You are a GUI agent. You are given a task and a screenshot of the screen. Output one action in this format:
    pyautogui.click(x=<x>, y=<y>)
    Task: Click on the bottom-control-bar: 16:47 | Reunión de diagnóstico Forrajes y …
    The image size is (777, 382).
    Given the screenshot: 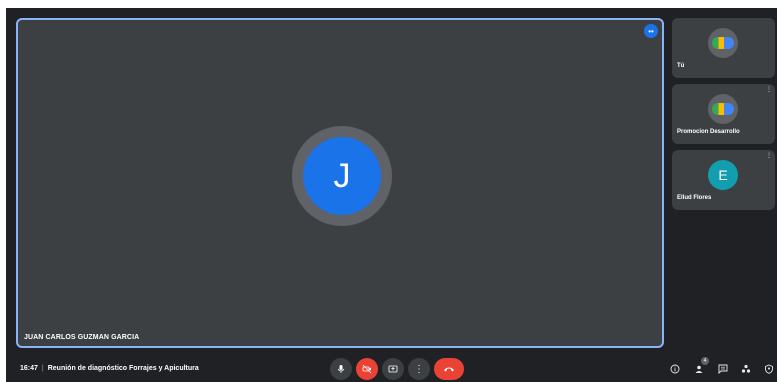 What is the action you would take?
    pyautogui.click(x=391, y=369)
    